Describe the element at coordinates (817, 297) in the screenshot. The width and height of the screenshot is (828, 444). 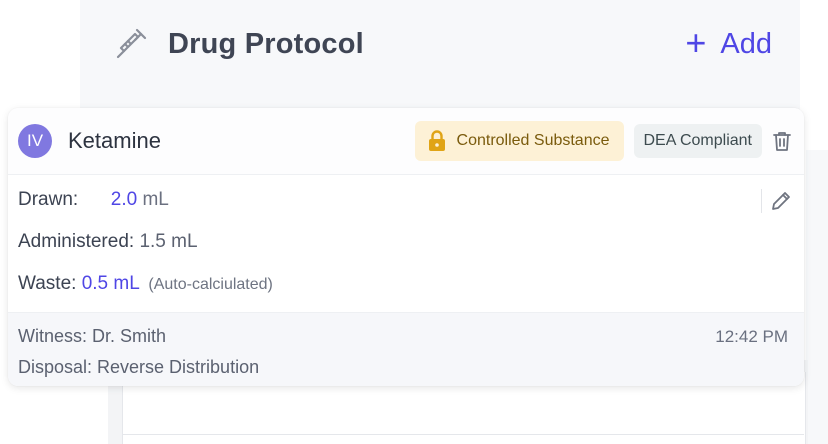
I see `right-background-strip` at that location.